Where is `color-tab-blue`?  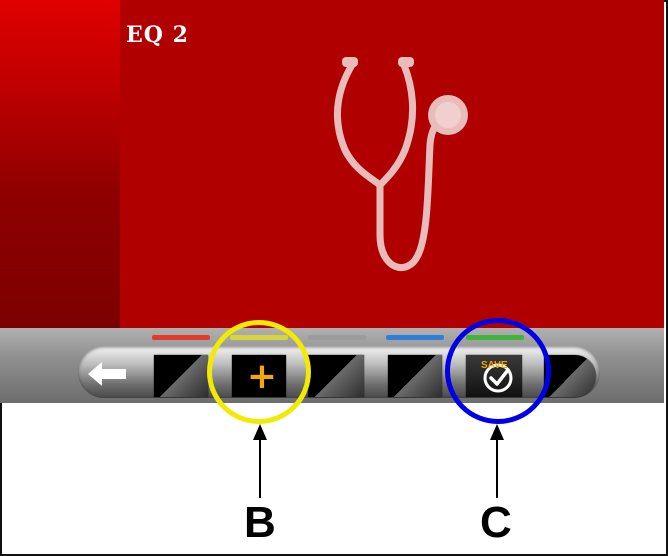
color-tab-blue is located at coordinates (415, 337).